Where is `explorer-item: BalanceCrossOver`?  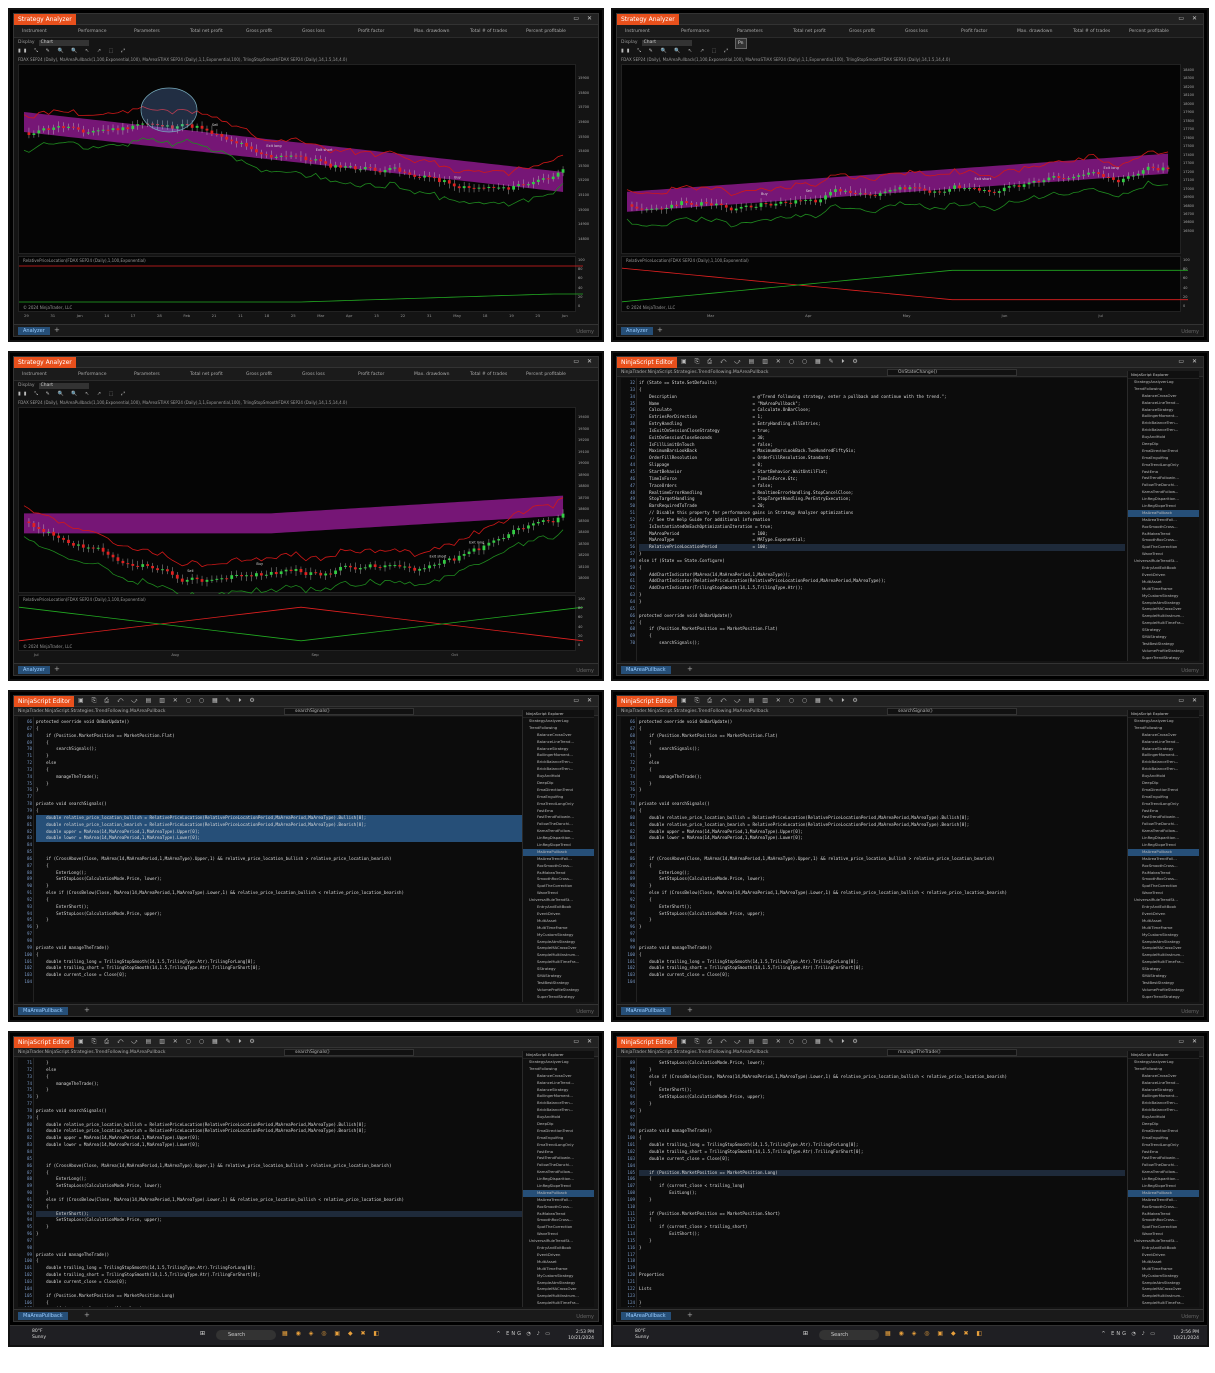 explorer-item: BalanceCrossOver is located at coordinates (1163, 735).